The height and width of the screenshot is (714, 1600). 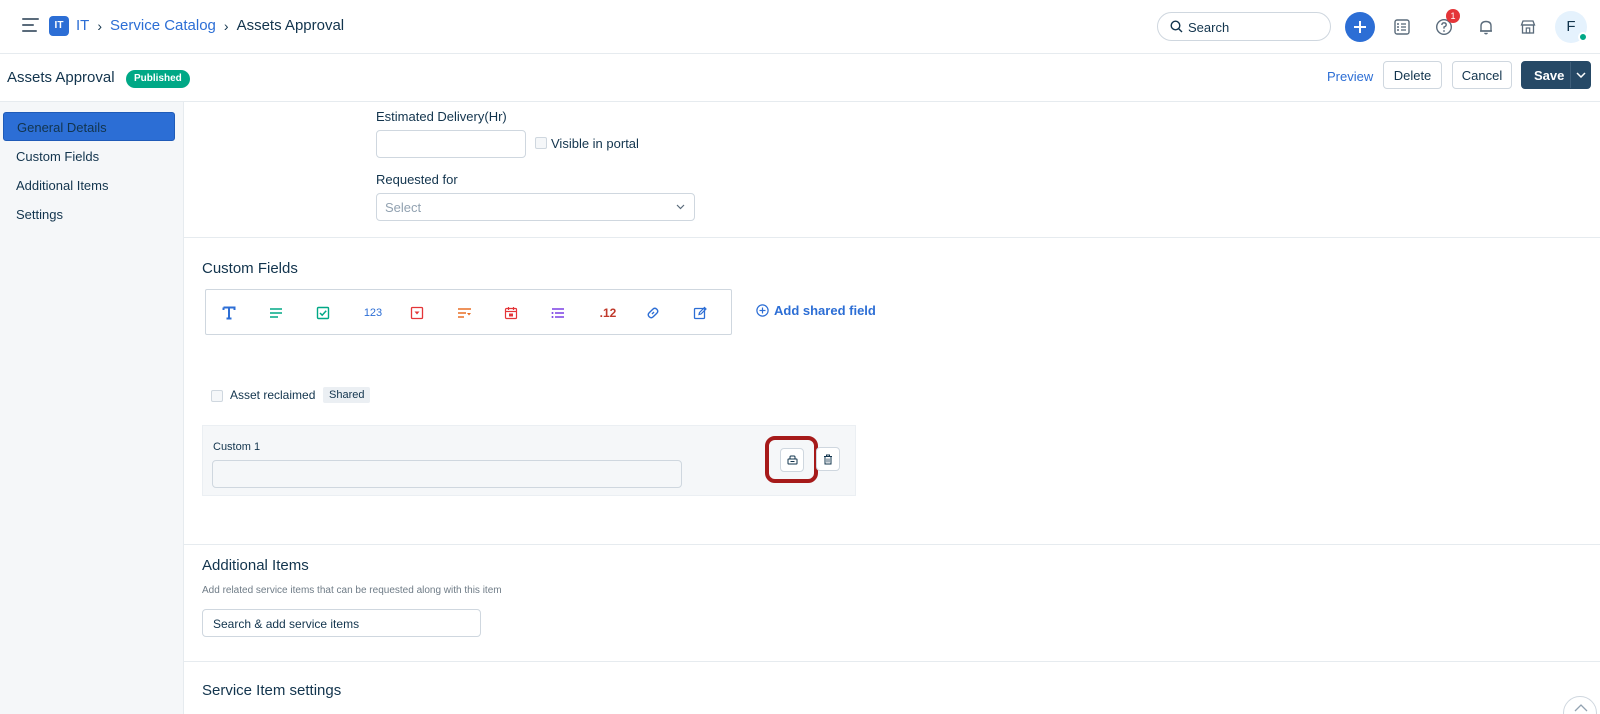 I want to click on store-icon, so click(x=1528, y=27).